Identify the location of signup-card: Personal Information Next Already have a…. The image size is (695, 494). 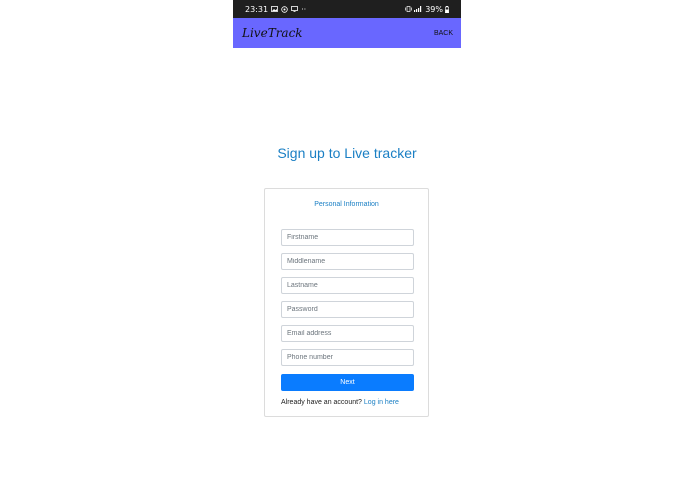
(346, 302).